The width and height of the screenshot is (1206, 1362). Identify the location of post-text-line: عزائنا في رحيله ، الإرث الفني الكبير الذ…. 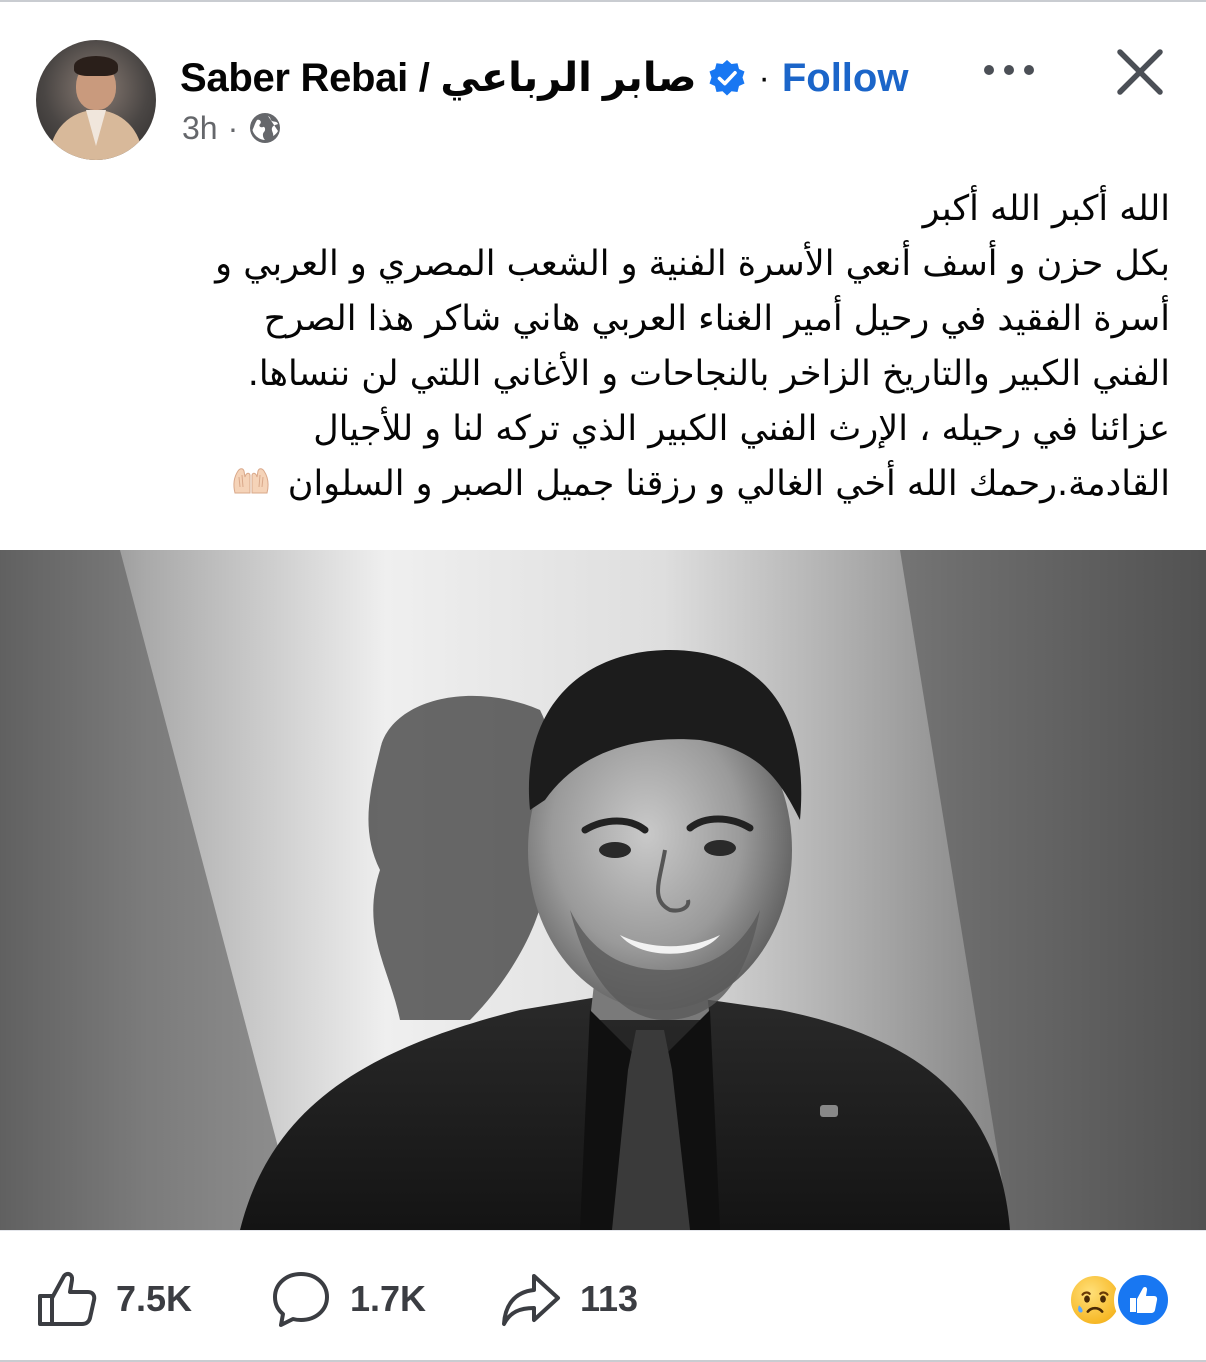
(741, 429).